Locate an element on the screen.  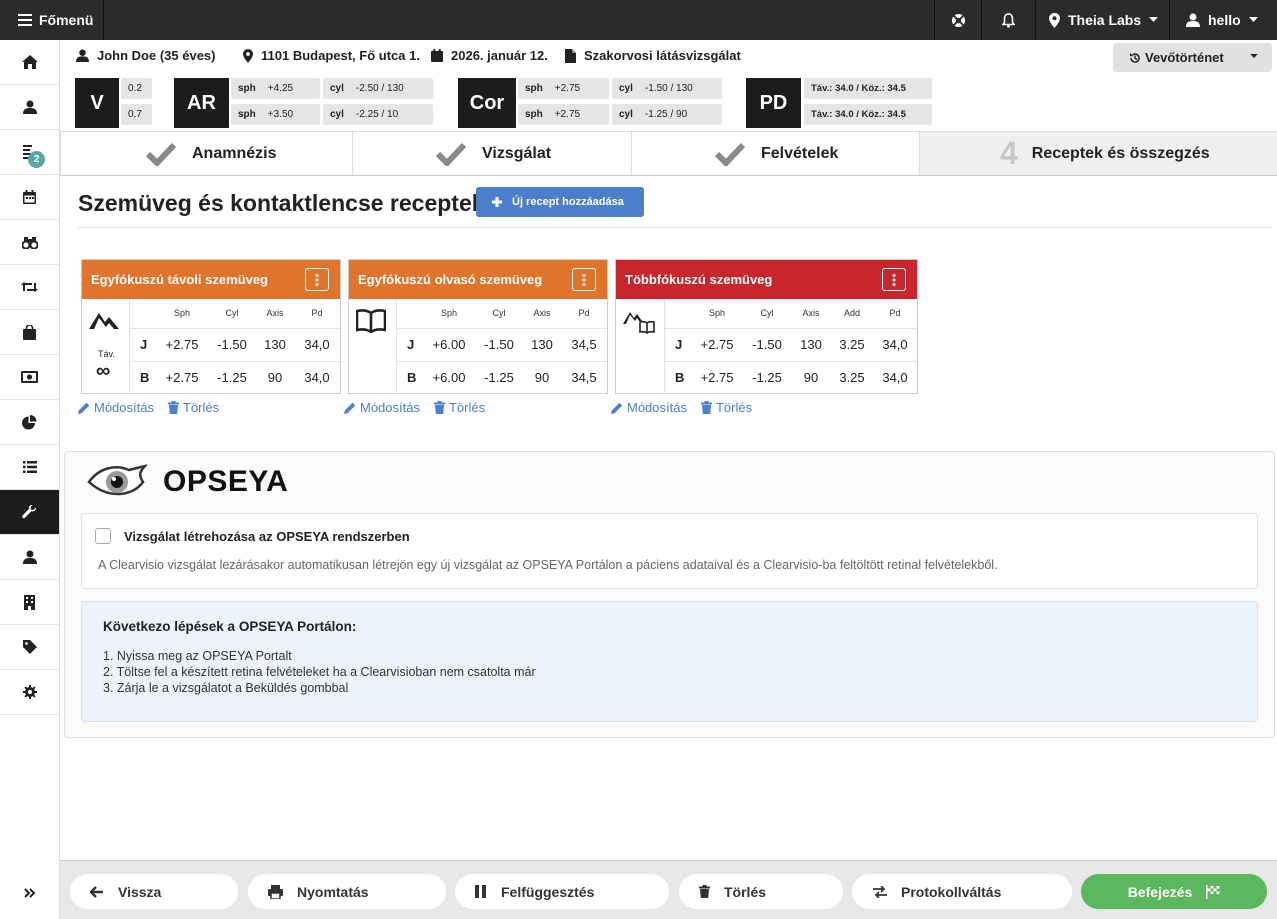
cor-right-cyl: cyl -1.50 / 130 is located at coordinates (667, 88).